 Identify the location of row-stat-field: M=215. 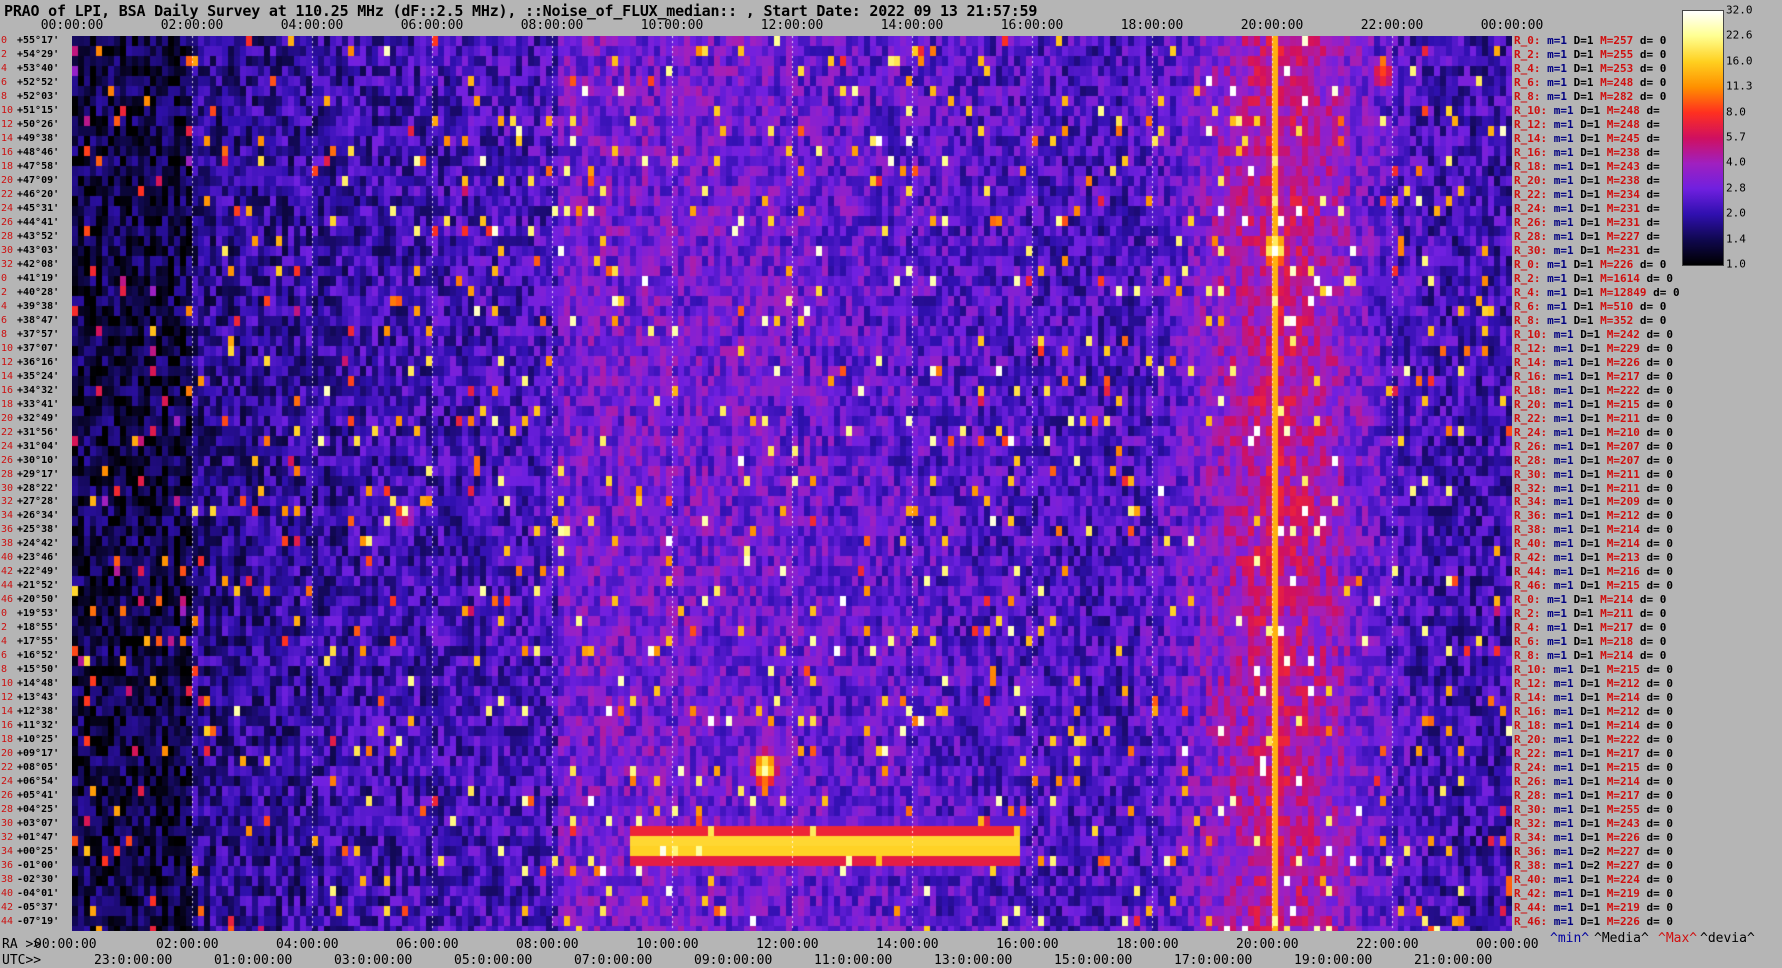
(1620, 768).